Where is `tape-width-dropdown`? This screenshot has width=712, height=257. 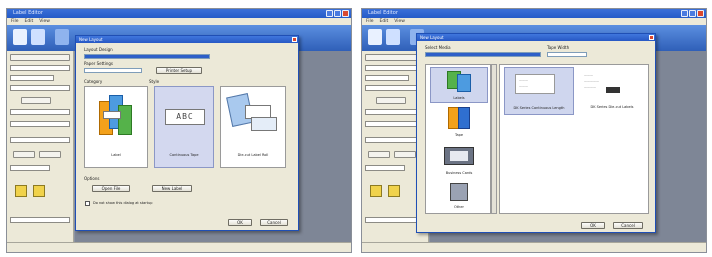
tape-width-dropdown is located at coordinates (567, 54).